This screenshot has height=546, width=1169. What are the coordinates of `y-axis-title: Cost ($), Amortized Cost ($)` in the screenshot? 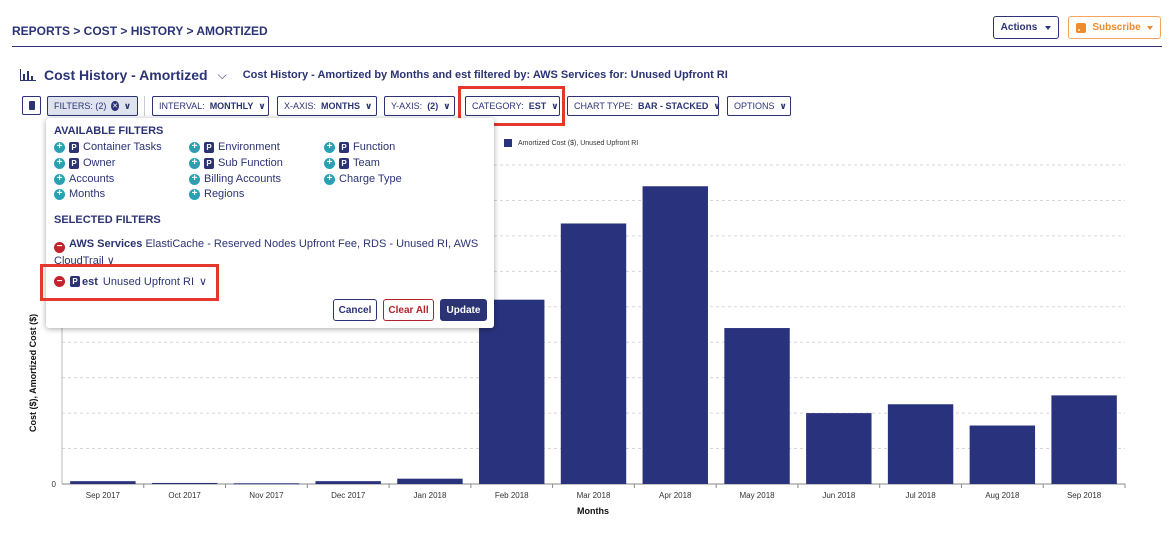 It's located at (33, 372).